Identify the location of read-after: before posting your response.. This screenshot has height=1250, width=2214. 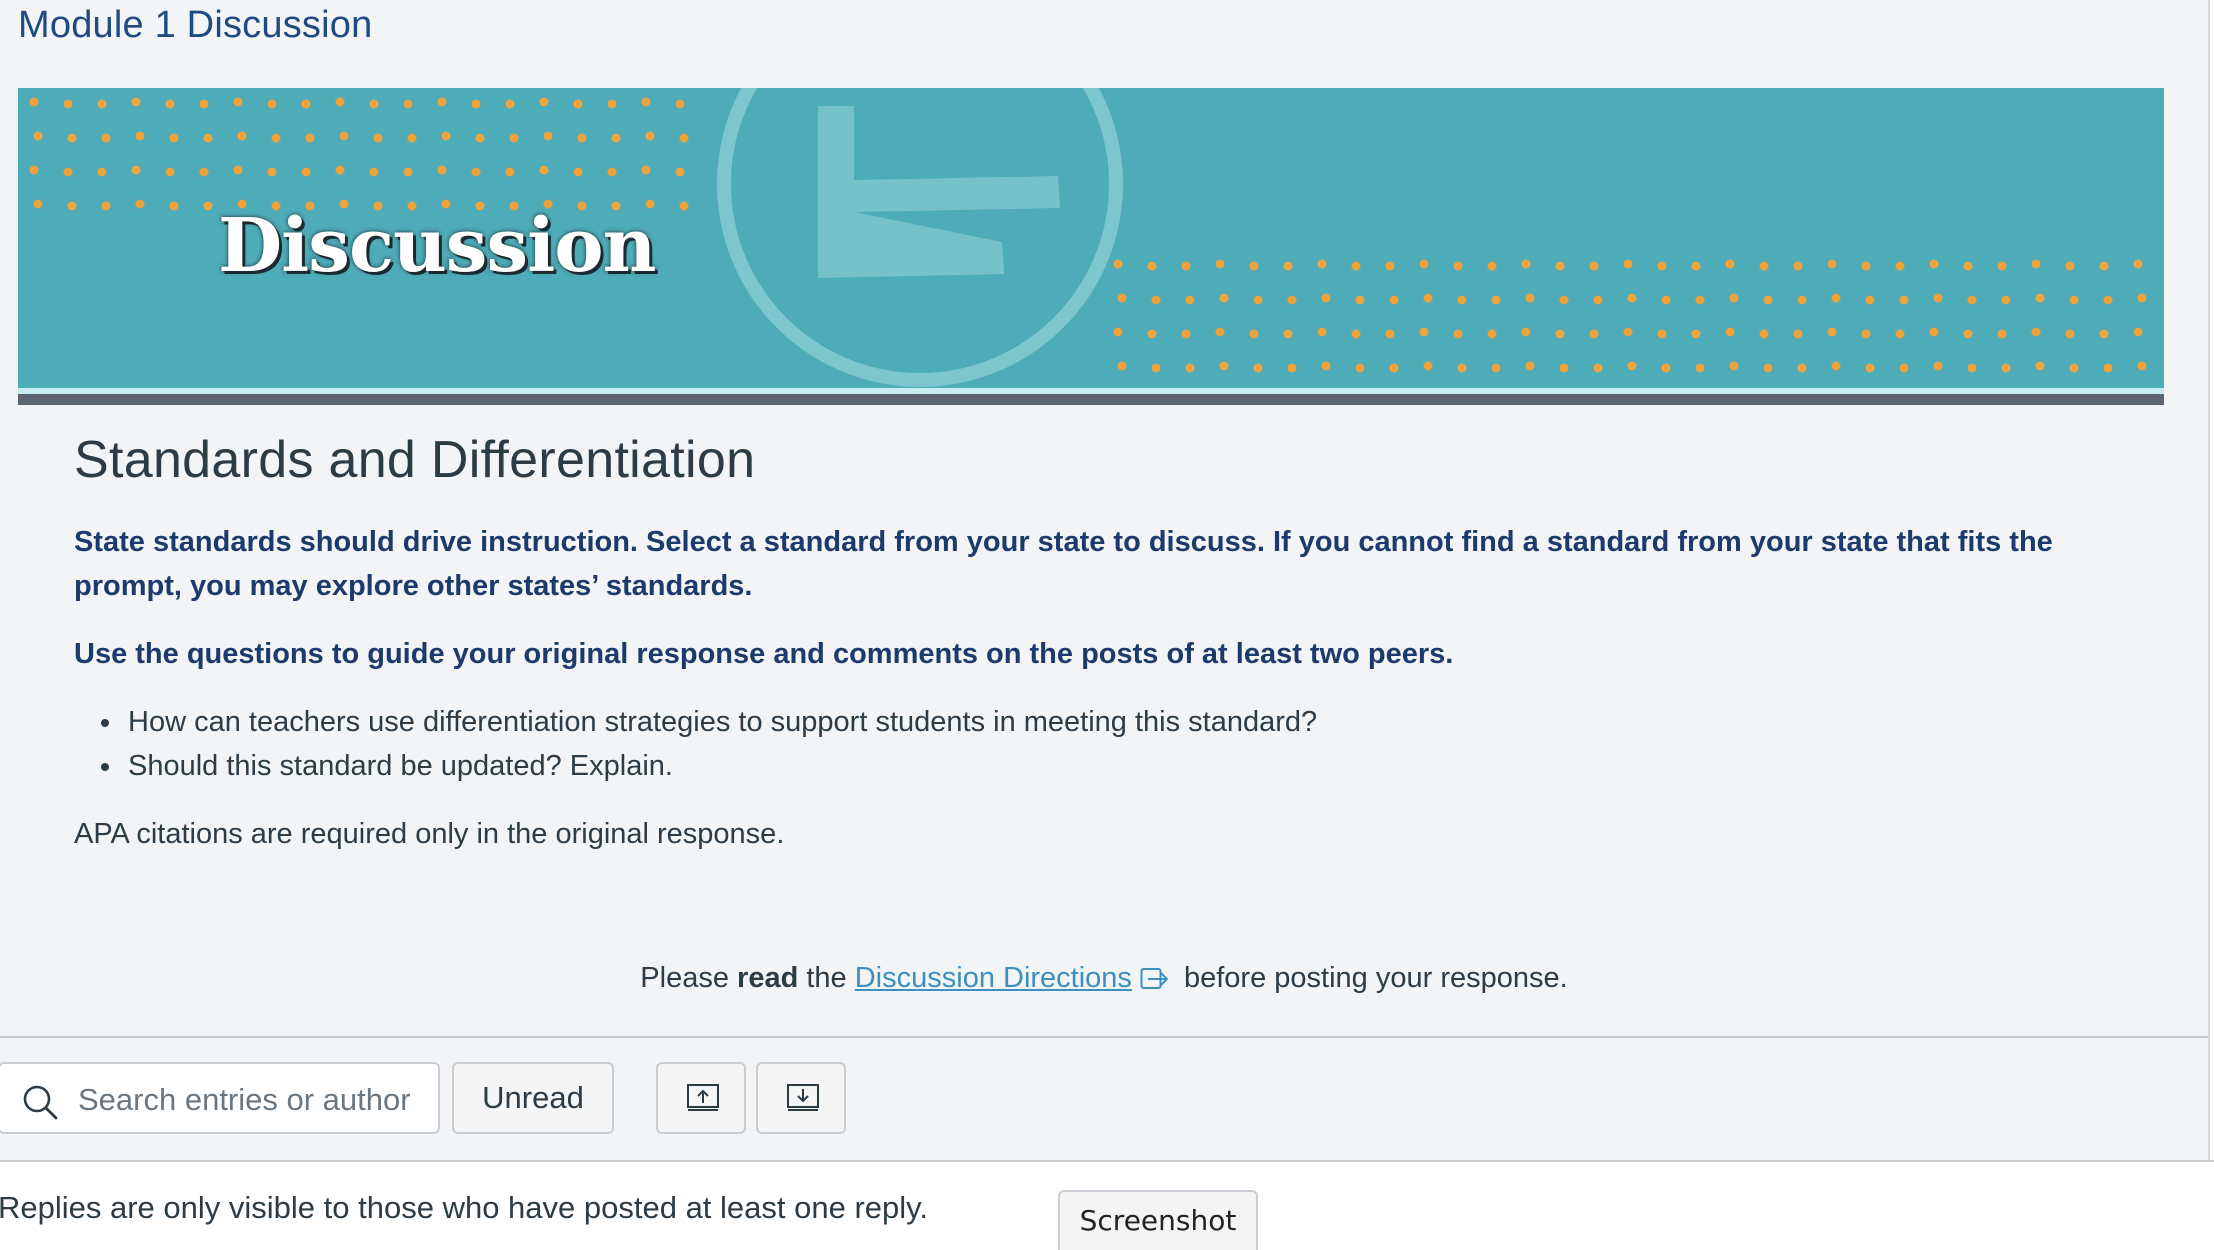
(1371, 978).